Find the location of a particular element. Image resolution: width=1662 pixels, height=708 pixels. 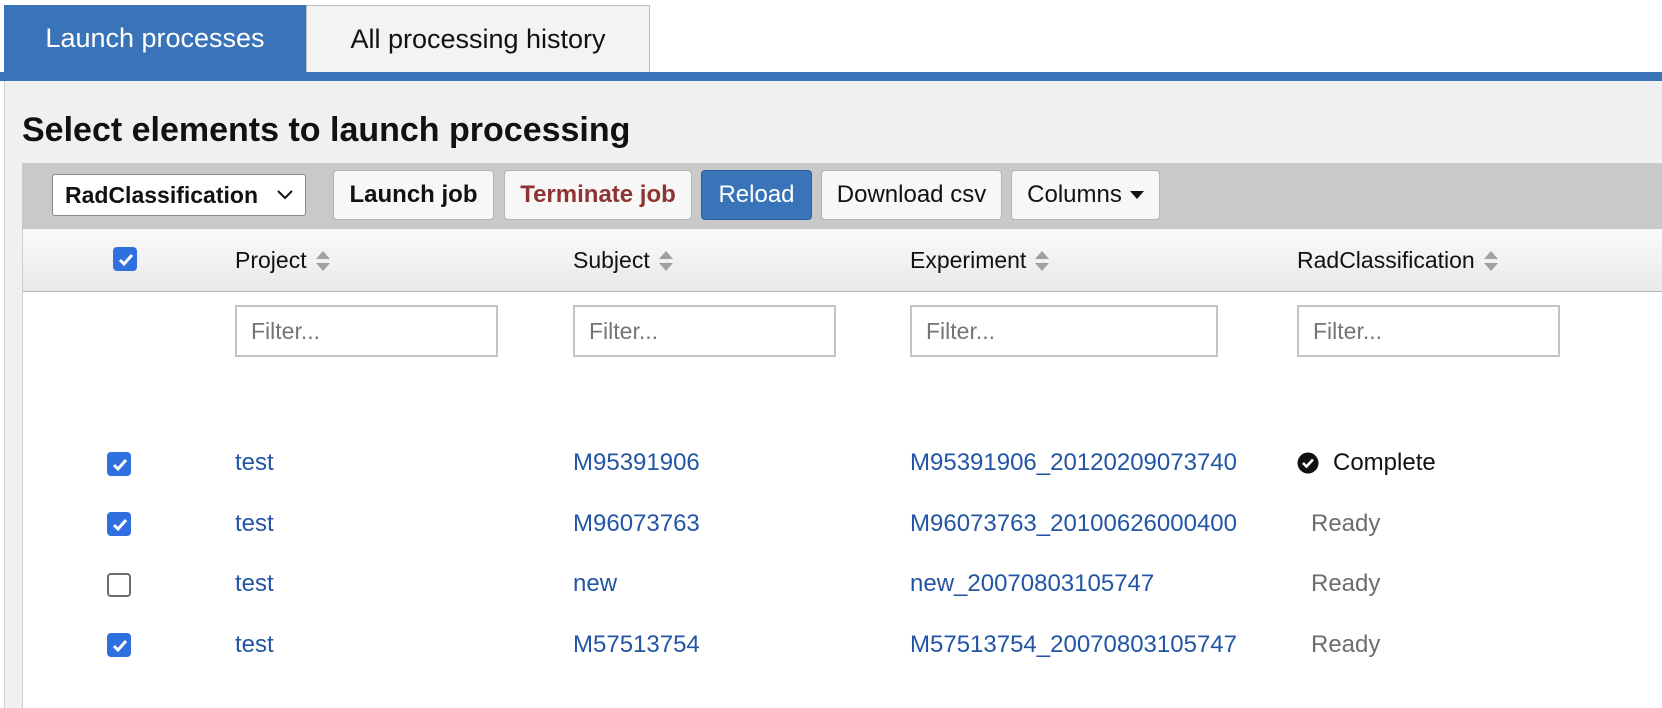

pipeline-select: RadClassification is located at coordinates (179, 195).